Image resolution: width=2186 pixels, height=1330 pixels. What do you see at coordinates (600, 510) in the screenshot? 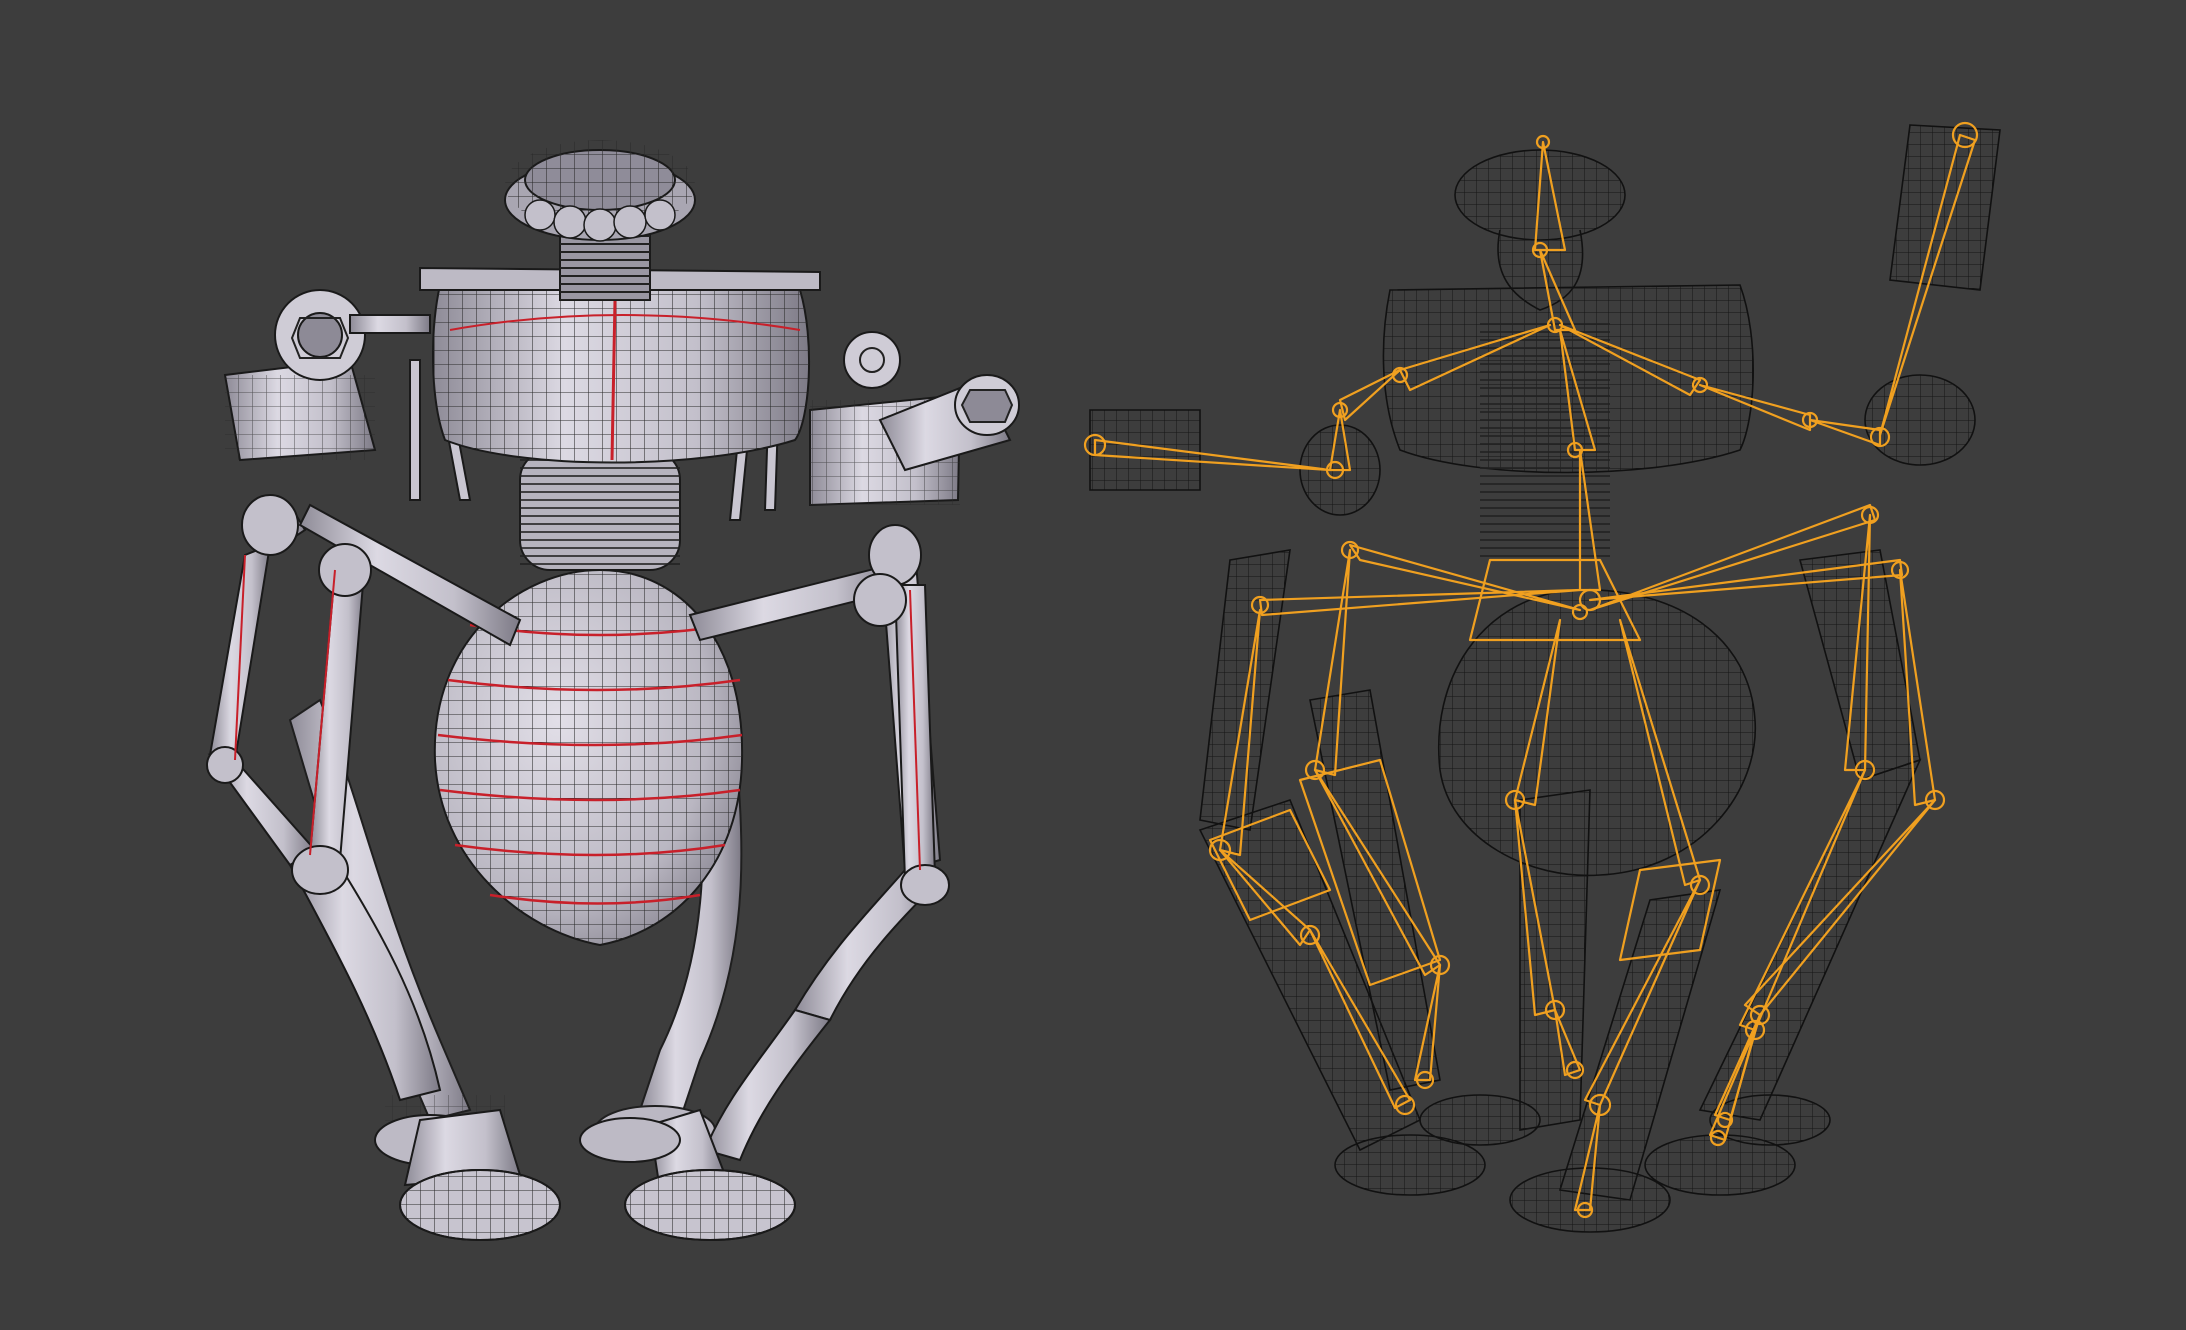
I see `left-neck-rings` at bounding box center [600, 510].